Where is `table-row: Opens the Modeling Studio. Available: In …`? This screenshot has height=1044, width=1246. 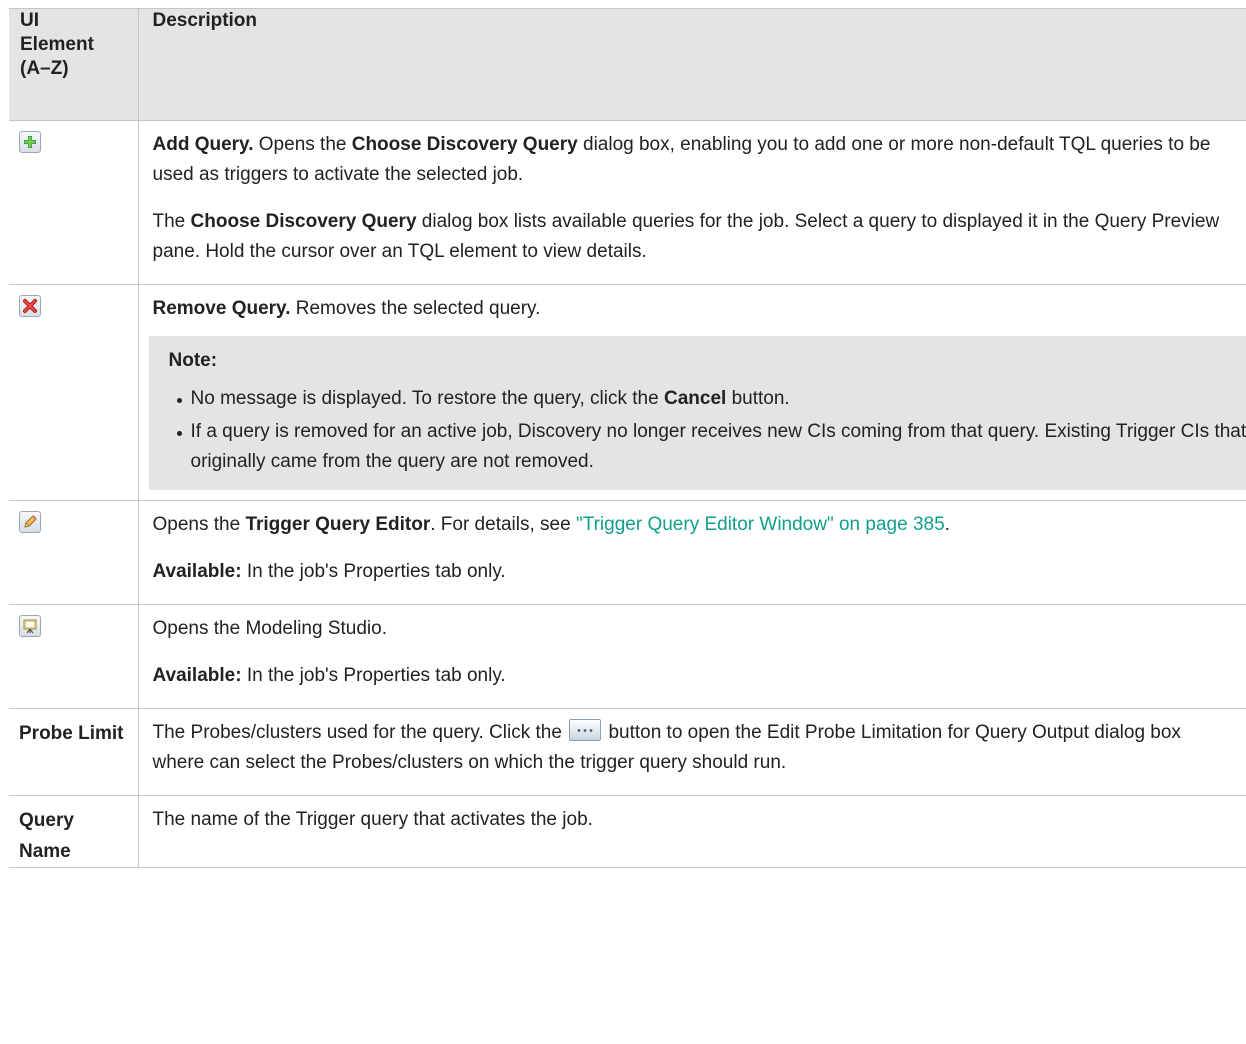 table-row: Opens the Modeling Studio. Available: In … is located at coordinates (627, 656).